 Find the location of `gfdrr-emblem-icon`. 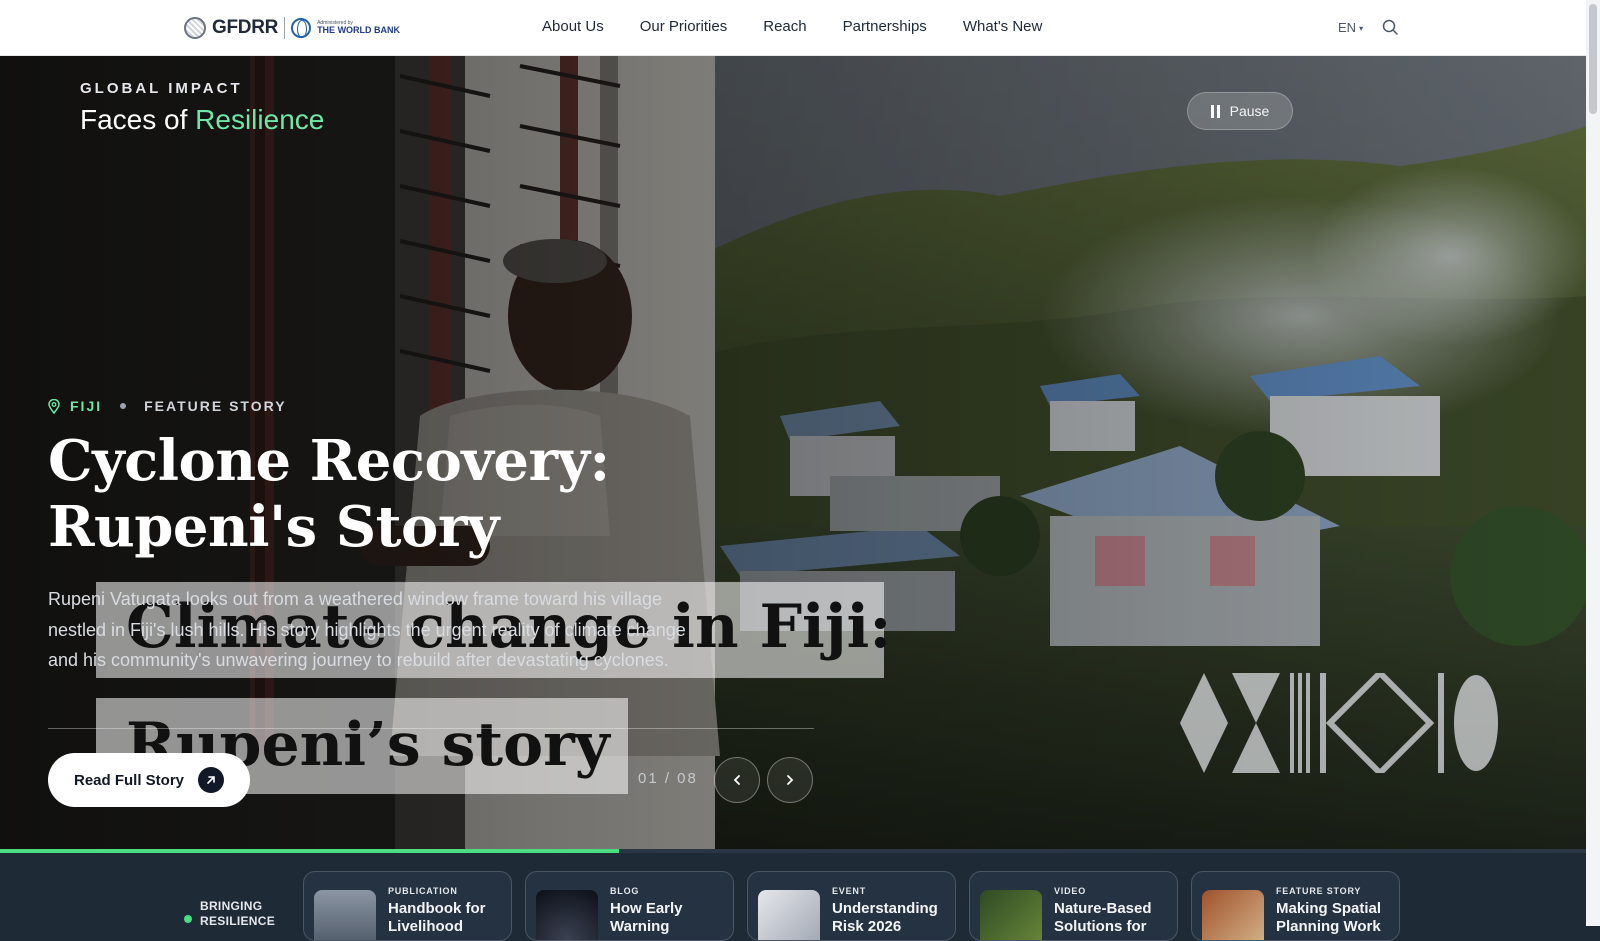

gfdrr-emblem-icon is located at coordinates (195, 28).